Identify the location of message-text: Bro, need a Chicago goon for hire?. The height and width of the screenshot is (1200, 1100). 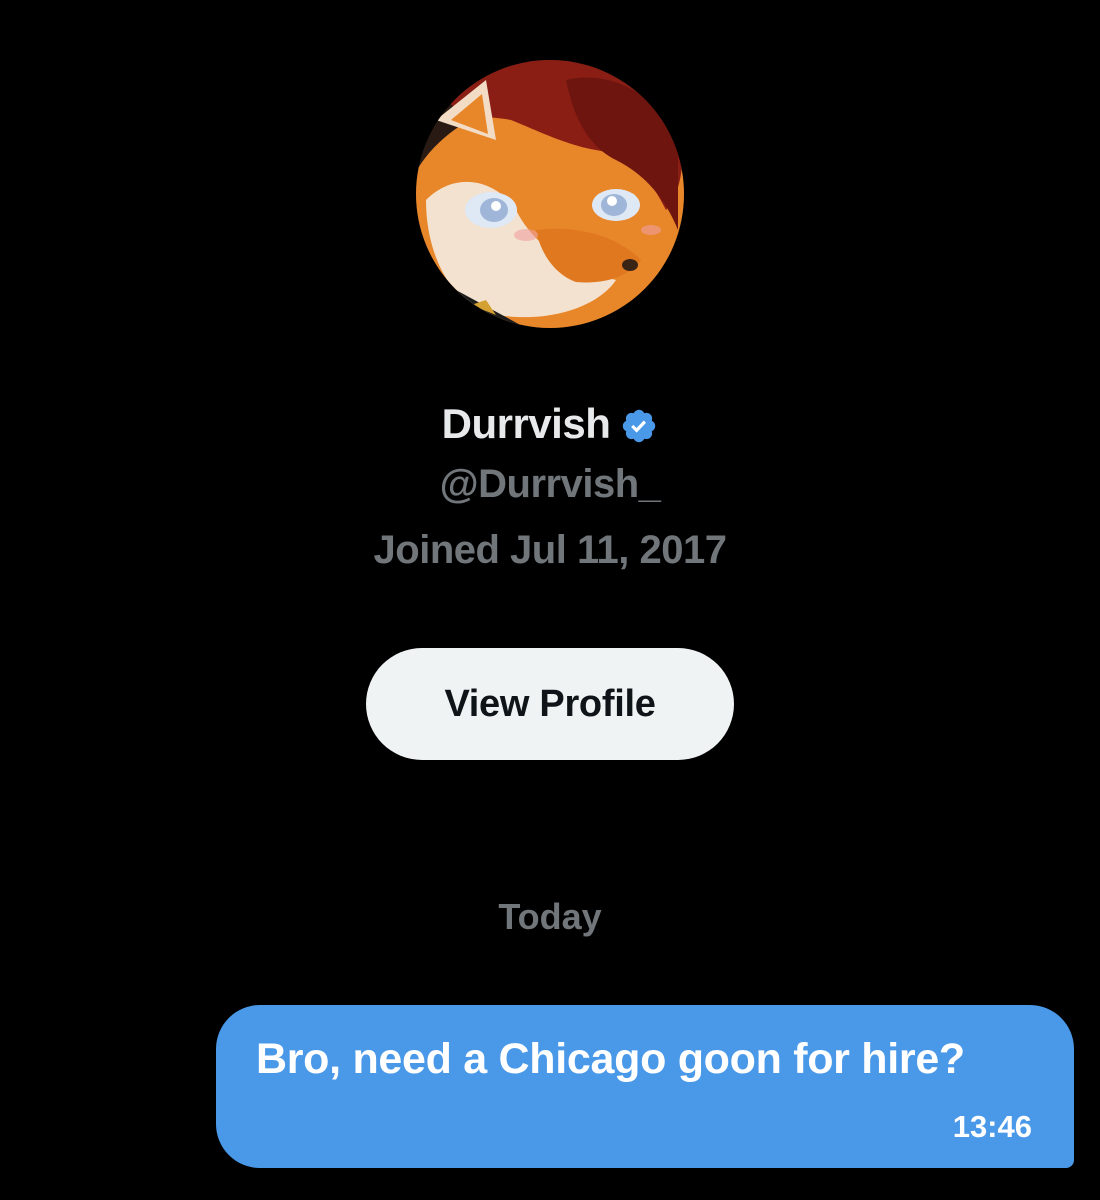
(610, 1059).